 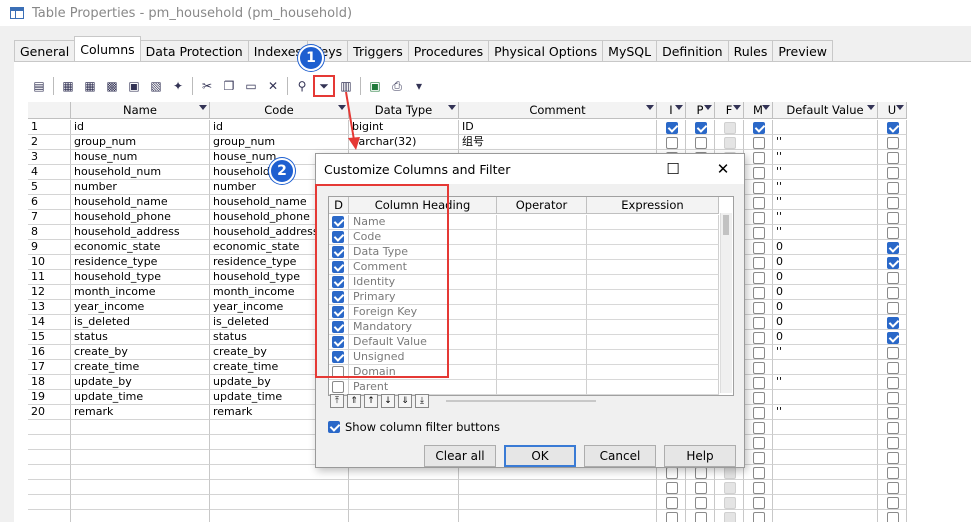 I want to click on move-button-3: ↓, so click(x=388, y=401).